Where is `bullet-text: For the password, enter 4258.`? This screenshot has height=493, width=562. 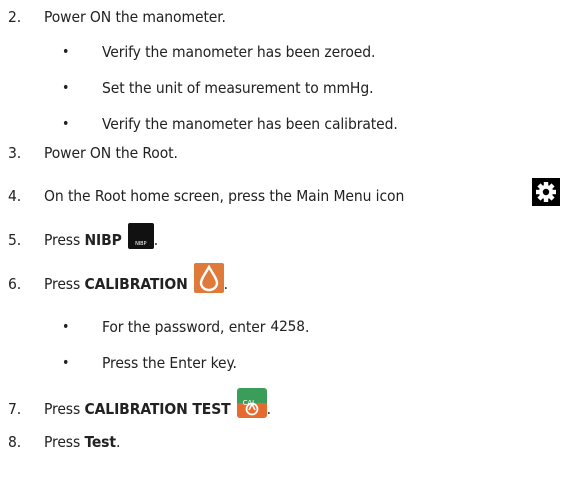 bullet-text: For the password, enter 4258. is located at coordinates (205, 327).